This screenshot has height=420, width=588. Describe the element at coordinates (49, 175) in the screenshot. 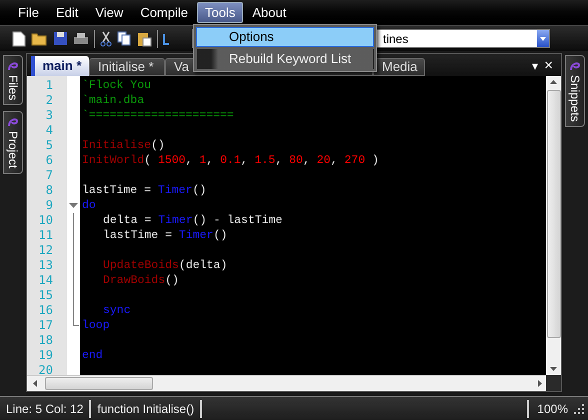

I see `line-number: 7` at that location.